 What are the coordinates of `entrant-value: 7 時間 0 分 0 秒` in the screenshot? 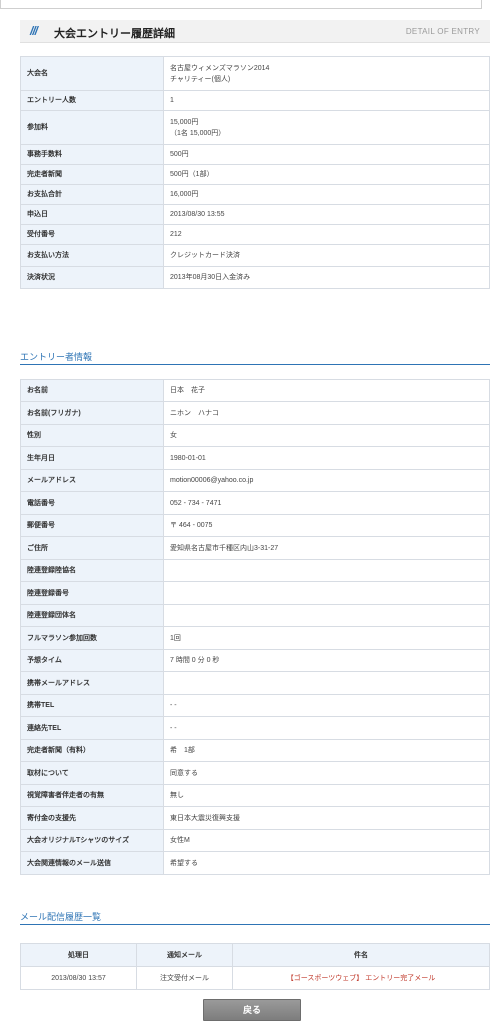 It's located at (326, 660).